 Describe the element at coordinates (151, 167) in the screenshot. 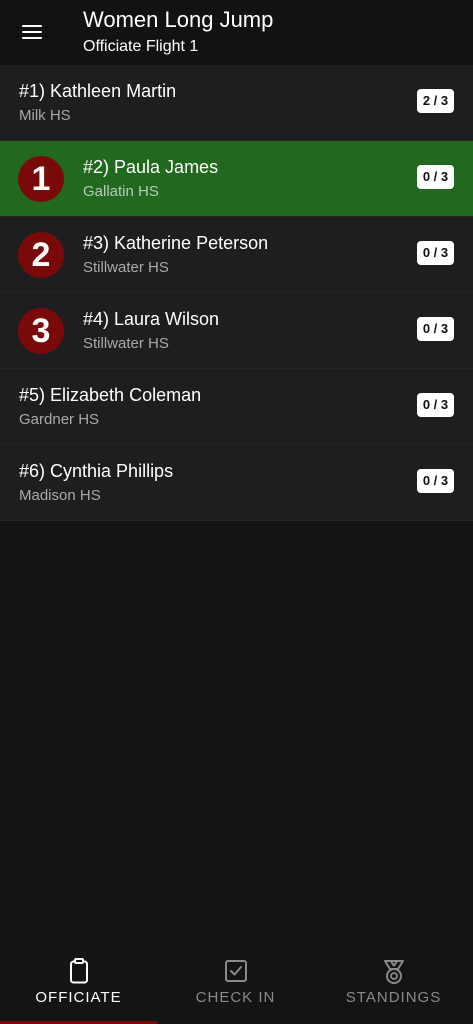

I see `athlete-name: #2) Paula James` at that location.